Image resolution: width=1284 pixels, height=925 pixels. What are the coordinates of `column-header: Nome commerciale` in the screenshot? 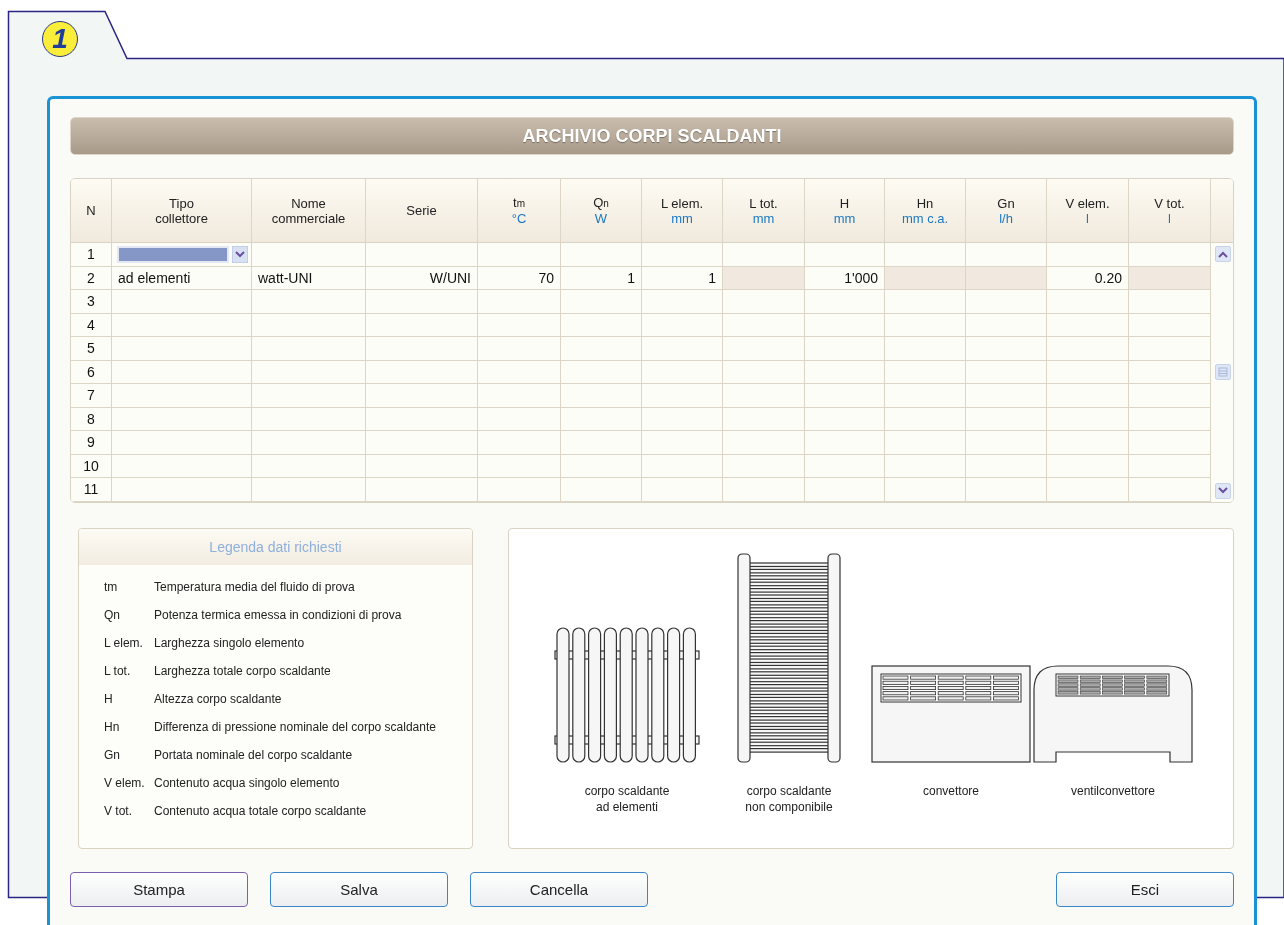 It's located at (309, 211).